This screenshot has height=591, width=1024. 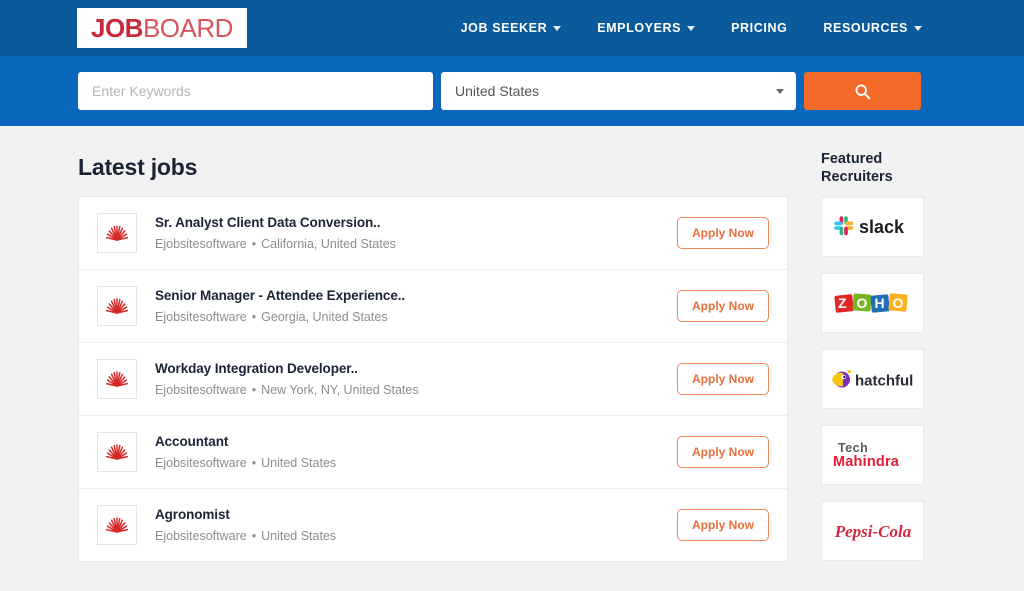 I want to click on job-location: California, United States, so click(x=328, y=244).